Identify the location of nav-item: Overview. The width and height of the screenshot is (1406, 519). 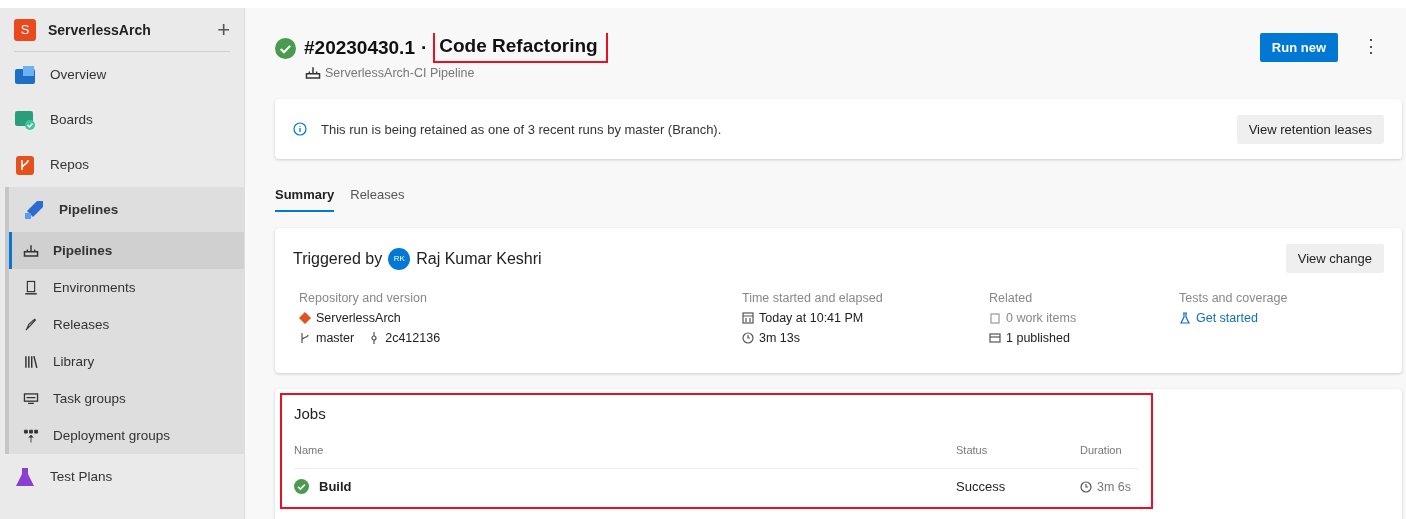
(122, 74).